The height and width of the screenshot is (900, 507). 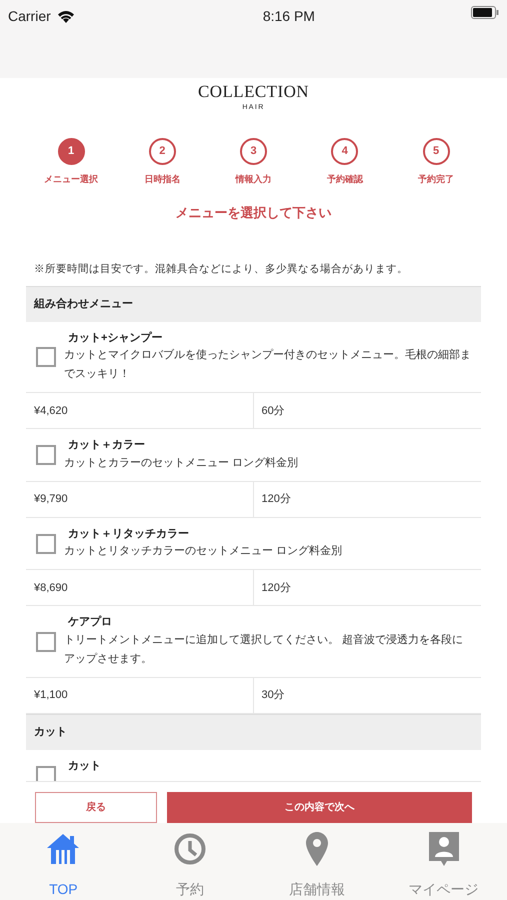 I want to click on tab-bar-item: 店舗情報, so click(x=317, y=865).